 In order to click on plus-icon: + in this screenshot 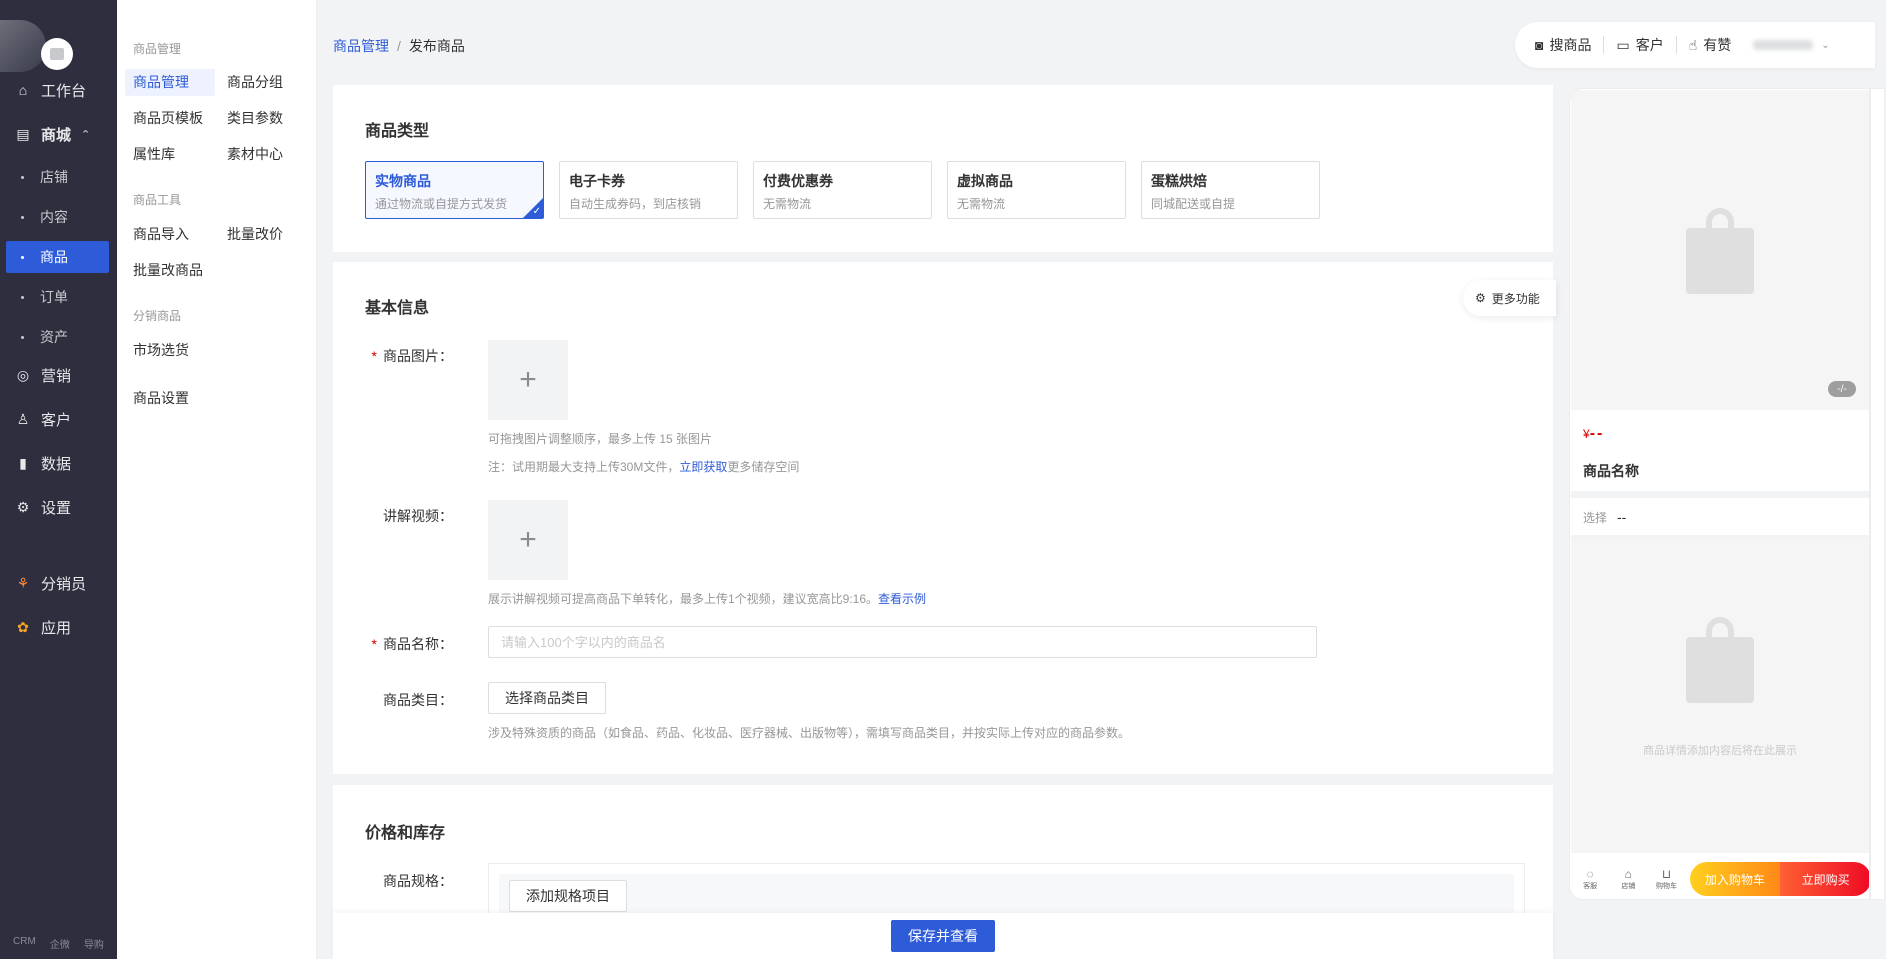, I will do `click(528, 539)`.